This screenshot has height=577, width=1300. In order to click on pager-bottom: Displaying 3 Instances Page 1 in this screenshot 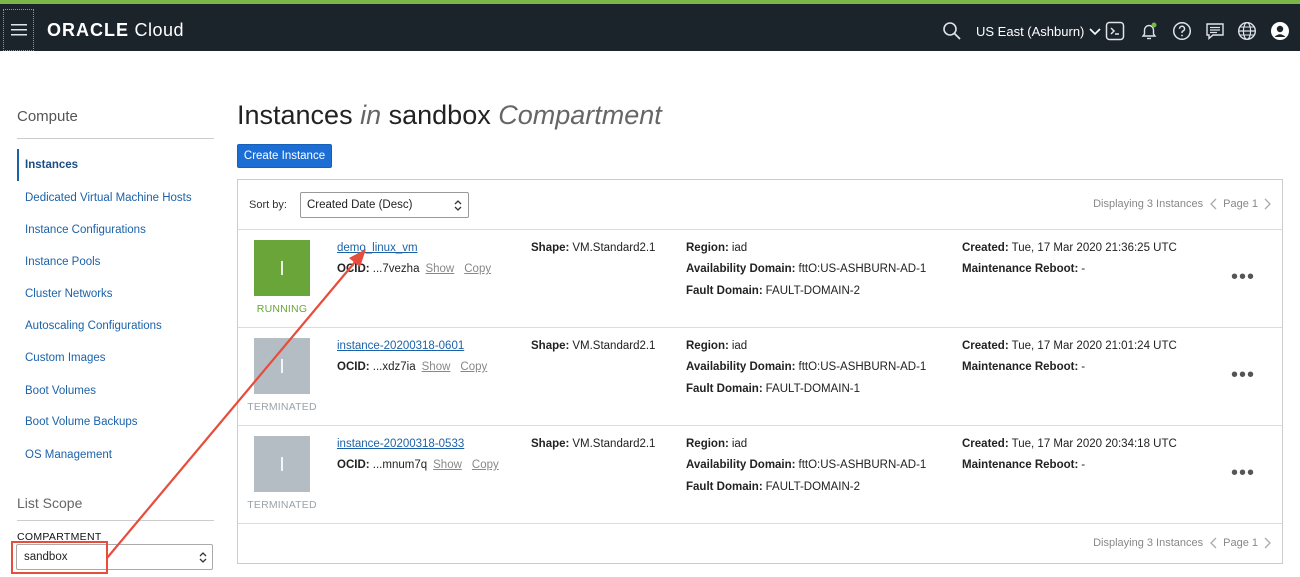, I will do `click(1182, 543)`.